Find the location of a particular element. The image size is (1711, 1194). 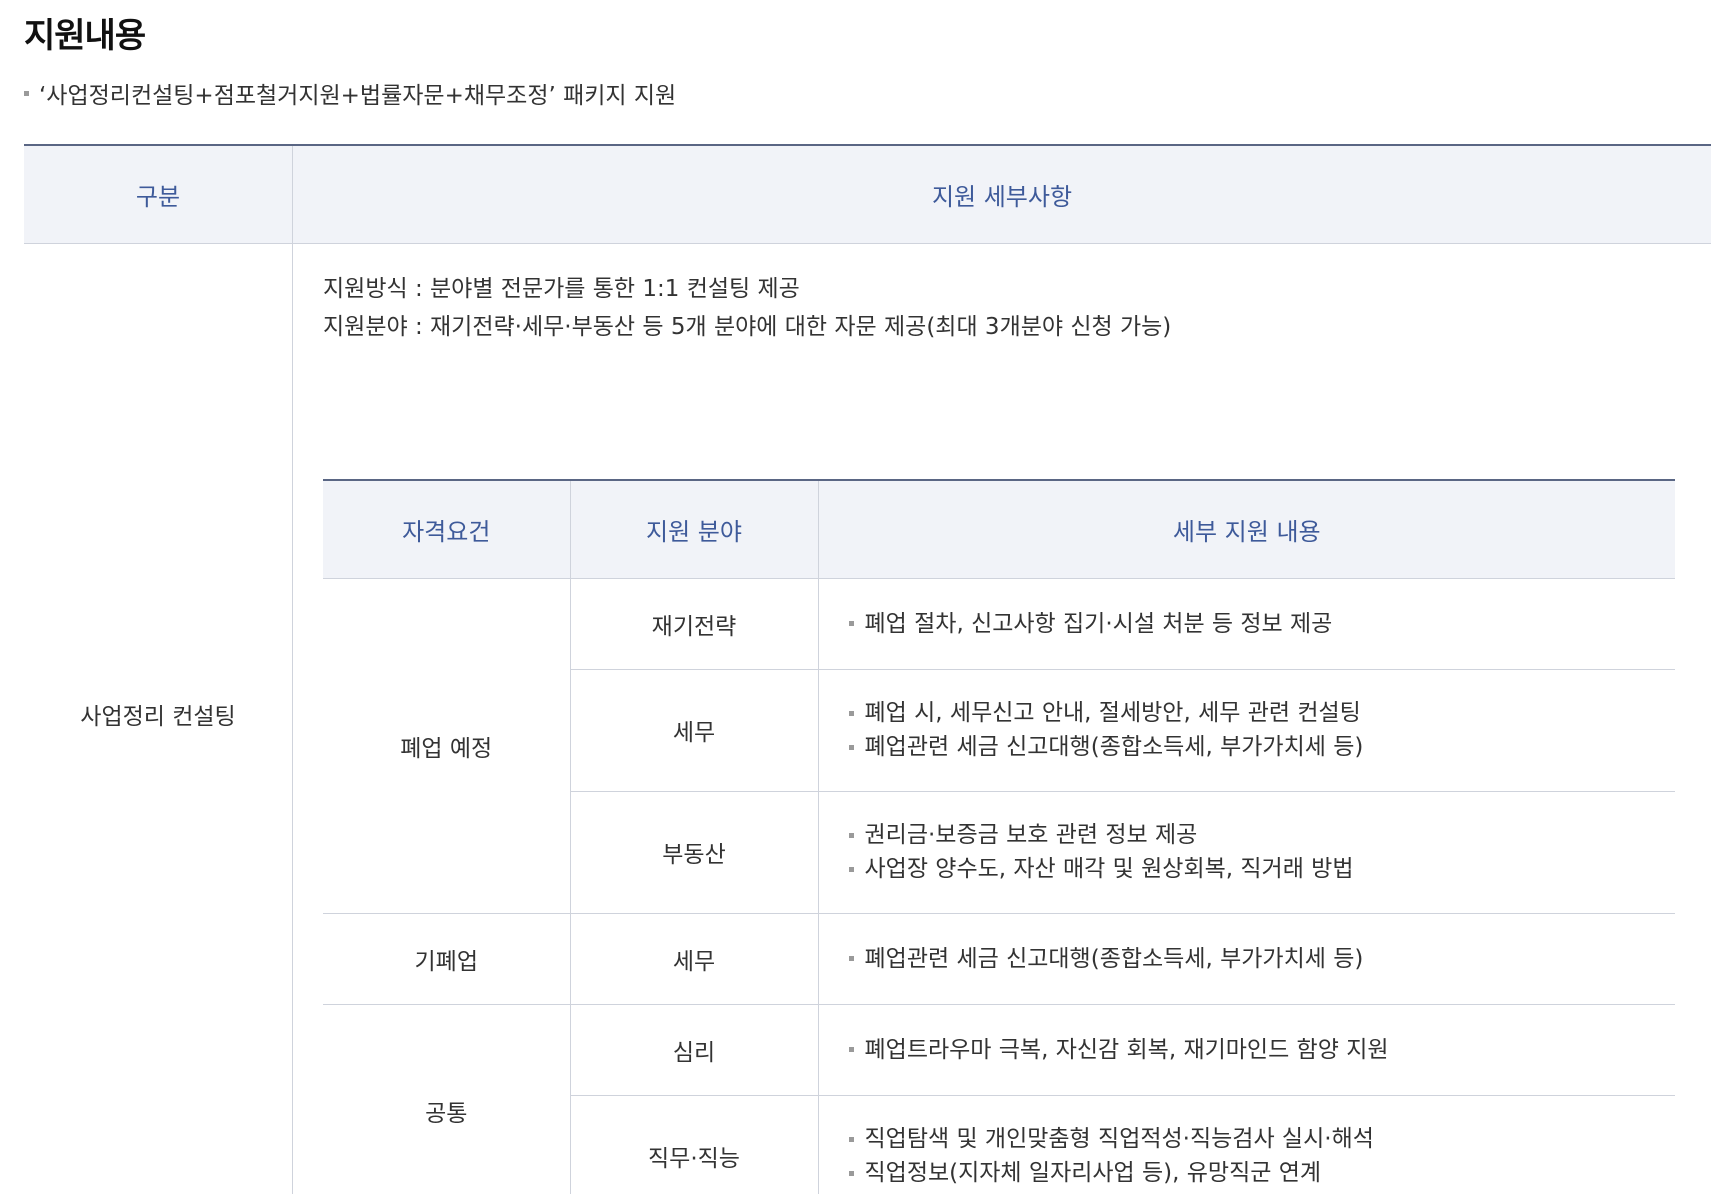

intro-line: ‘사업정리컨설팅+점포철거지원+법률자문+채무조정’ 패키지 지원 is located at coordinates (350, 93).